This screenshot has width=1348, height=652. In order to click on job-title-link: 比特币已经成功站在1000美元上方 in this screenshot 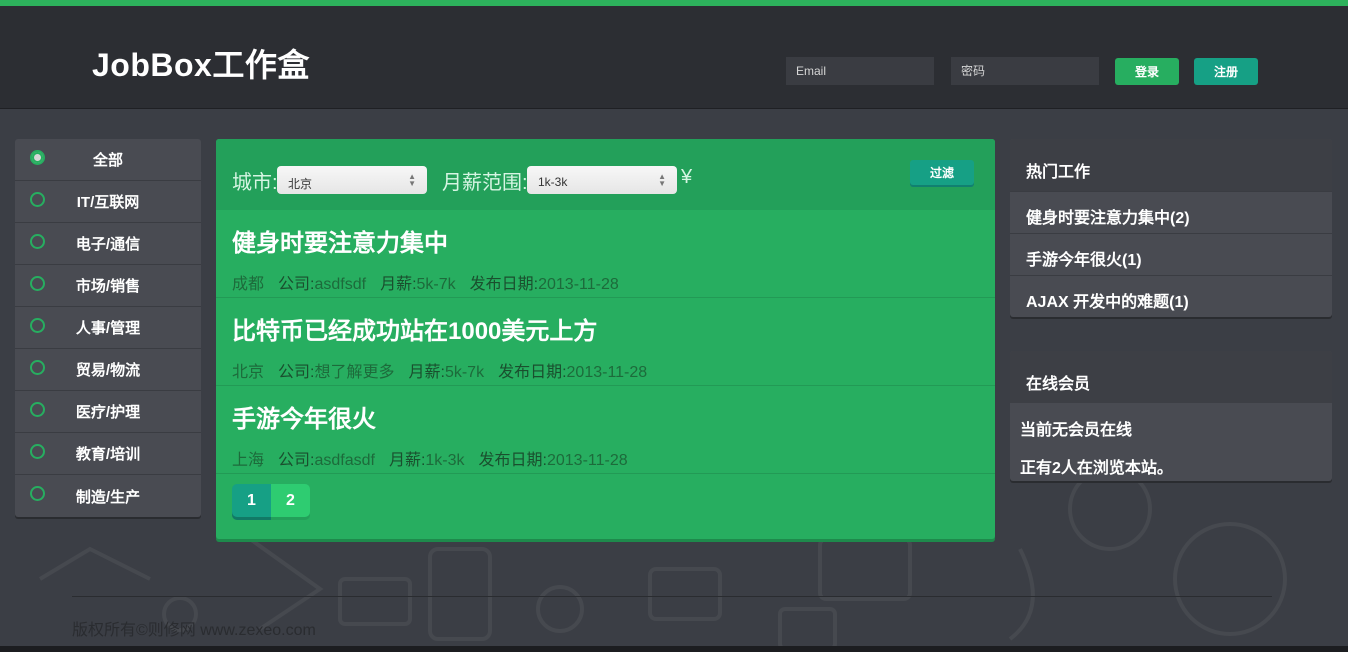, I will do `click(613, 328)`.